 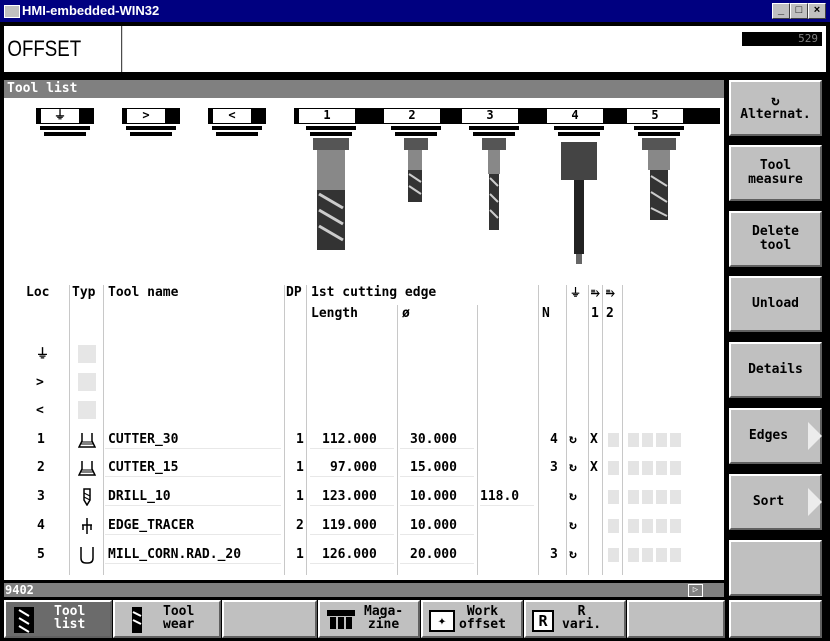 I want to click on softkey-tool-list: Tool list, so click(x=58, y=619).